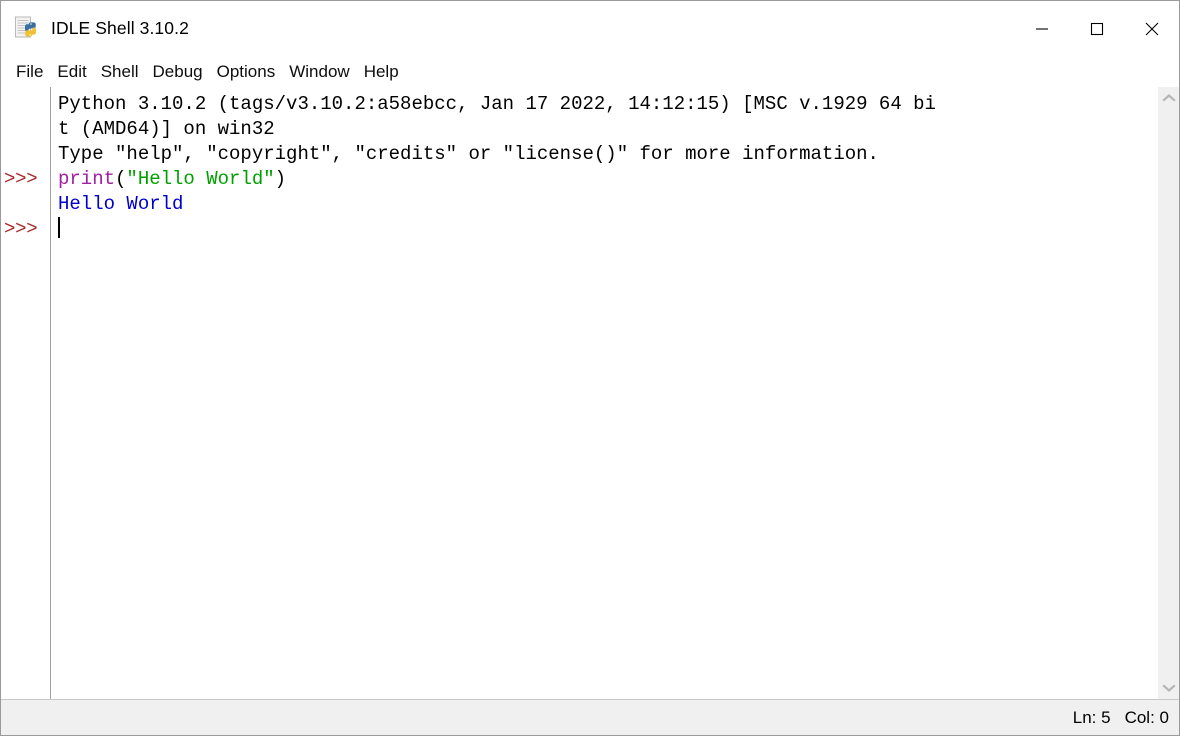 The height and width of the screenshot is (736, 1180). I want to click on window-title: IDLE Shell 3.10.2, so click(120, 28).